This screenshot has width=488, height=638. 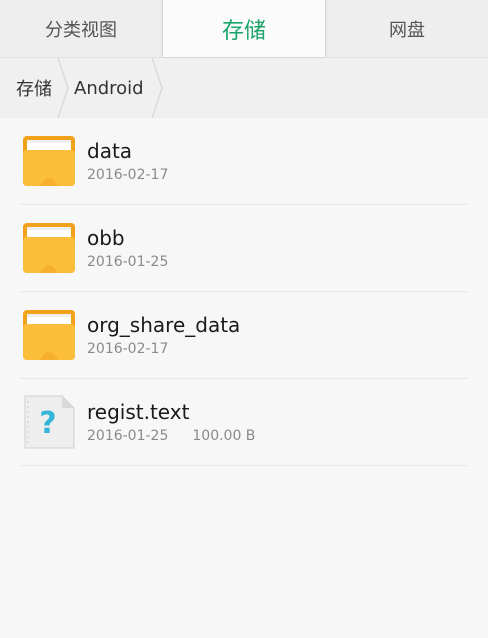 I want to click on breadcrumb: 存储 Android, so click(x=244, y=88).